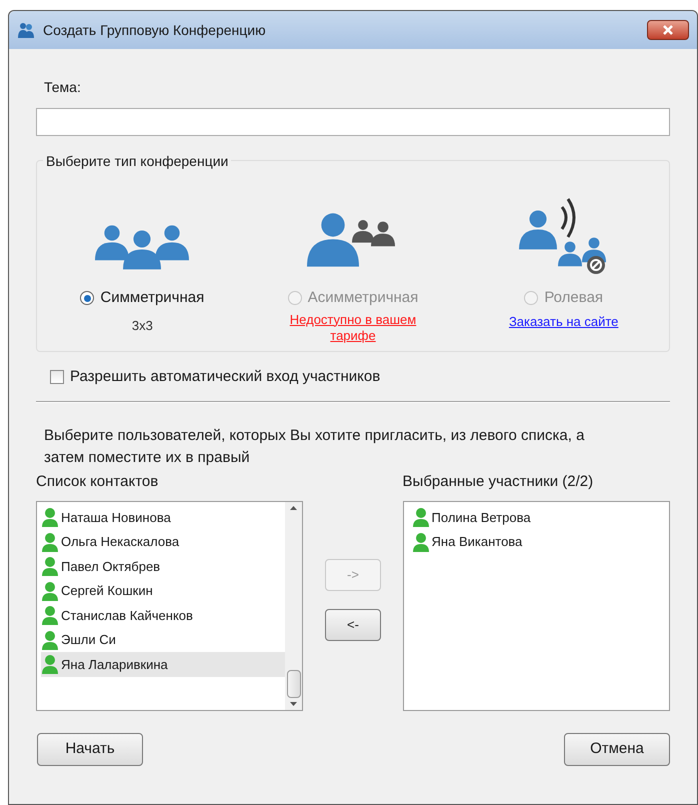 The width and height of the screenshot is (698, 805). What do you see at coordinates (540, 542) in the screenshot?
I see `participant-item: Яна Викантова` at bounding box center [540, 542].